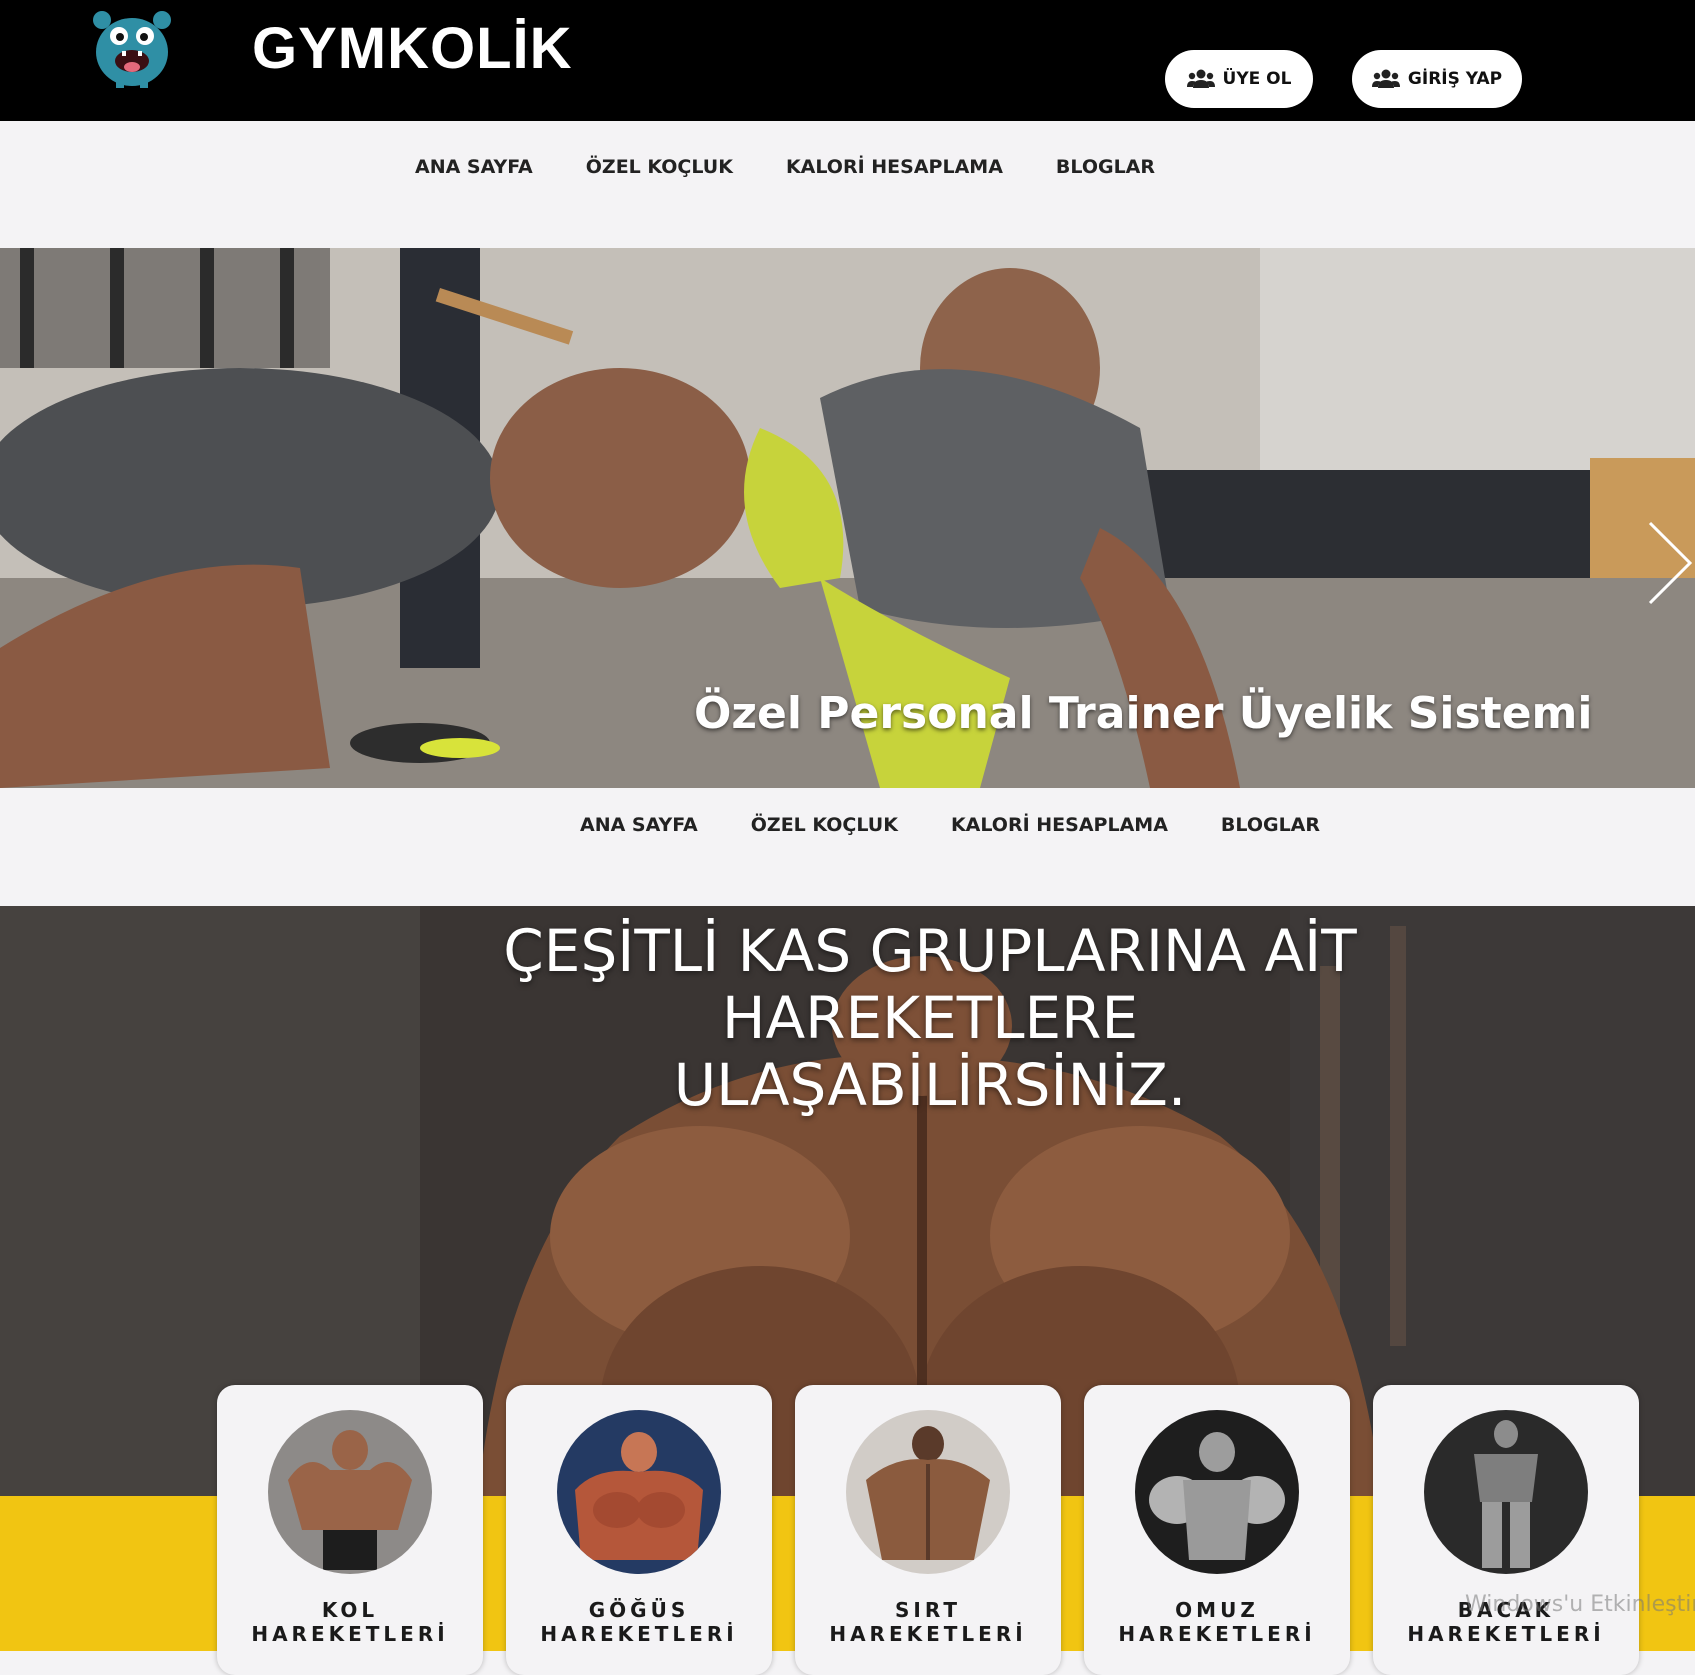 This screenshot has width=1695, height=1675. Describe the element at coordinates (350, 1610) in the screenshot. I see `card-title-line: KOL` at that location.